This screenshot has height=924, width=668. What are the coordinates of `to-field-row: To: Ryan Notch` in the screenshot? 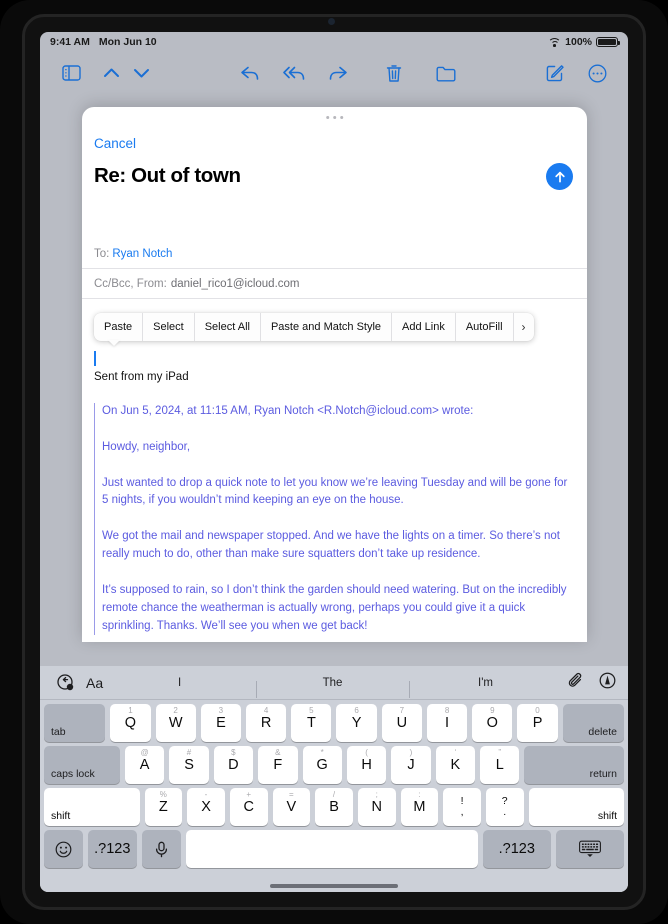 It's located at (334, 254).